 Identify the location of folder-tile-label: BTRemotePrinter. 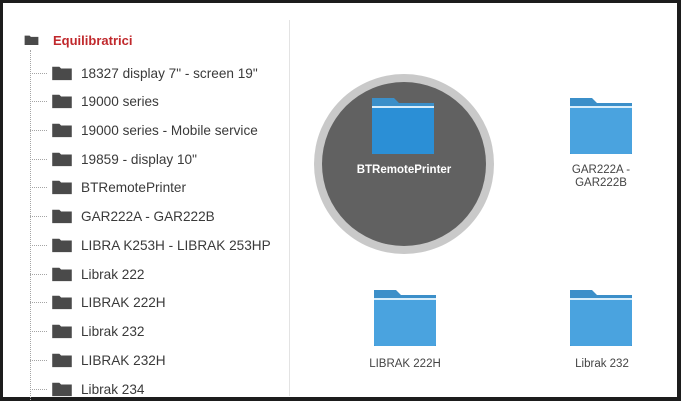
(404, 170).